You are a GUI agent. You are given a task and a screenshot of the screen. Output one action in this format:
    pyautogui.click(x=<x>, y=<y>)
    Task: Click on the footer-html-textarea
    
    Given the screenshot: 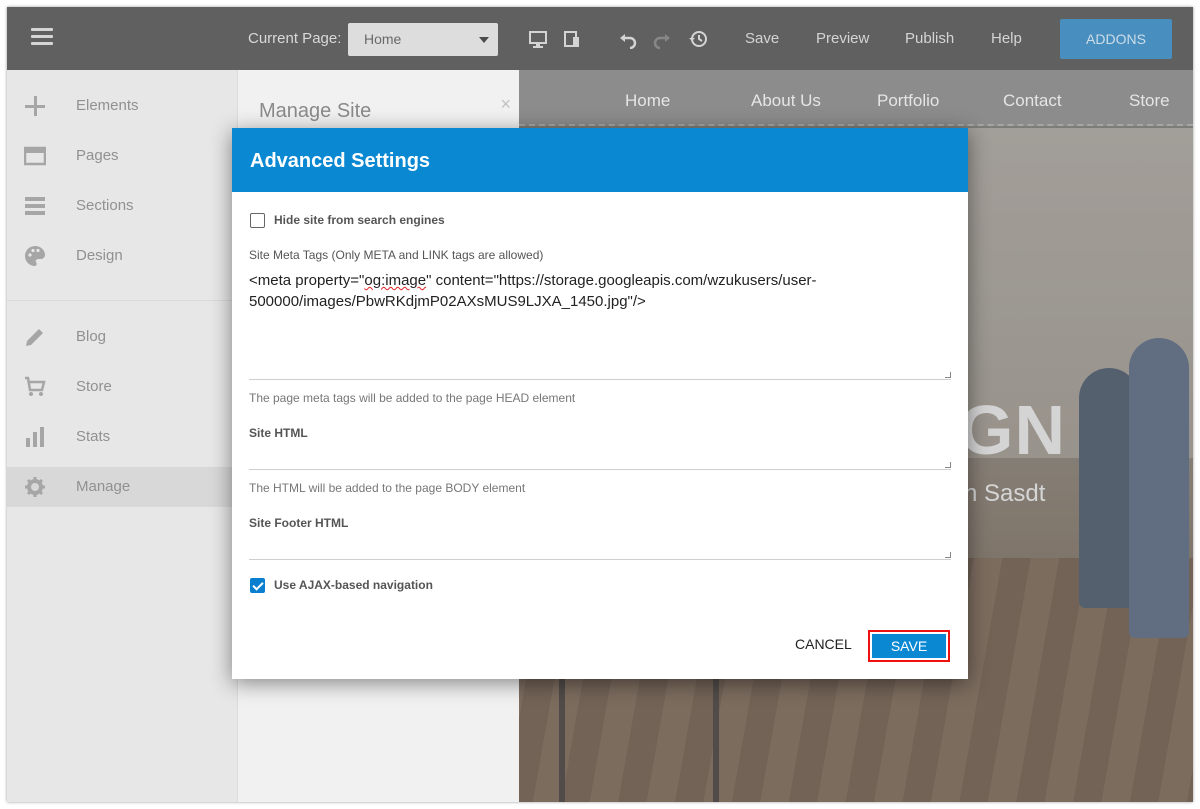 What is the action you would take?
    pyautogui.click(x=600, y=548)
    